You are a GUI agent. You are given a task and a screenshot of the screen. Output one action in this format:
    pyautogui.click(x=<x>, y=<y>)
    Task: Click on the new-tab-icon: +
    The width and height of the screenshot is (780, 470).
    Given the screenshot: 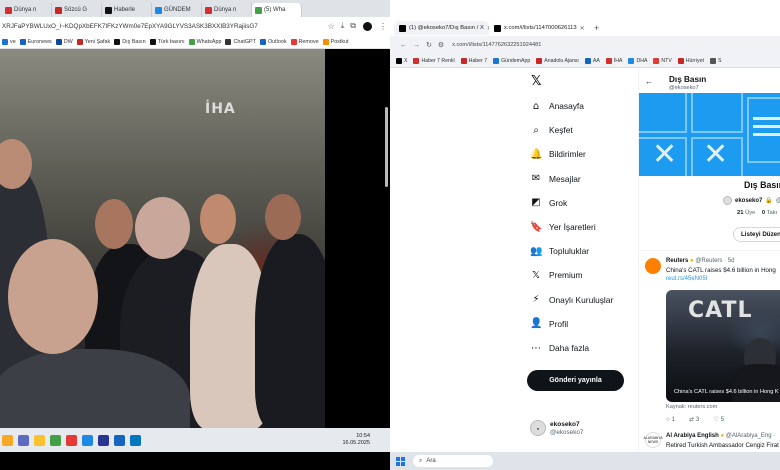 What is the action you would take?
    pyautogui.click(x=596, y=28)
    